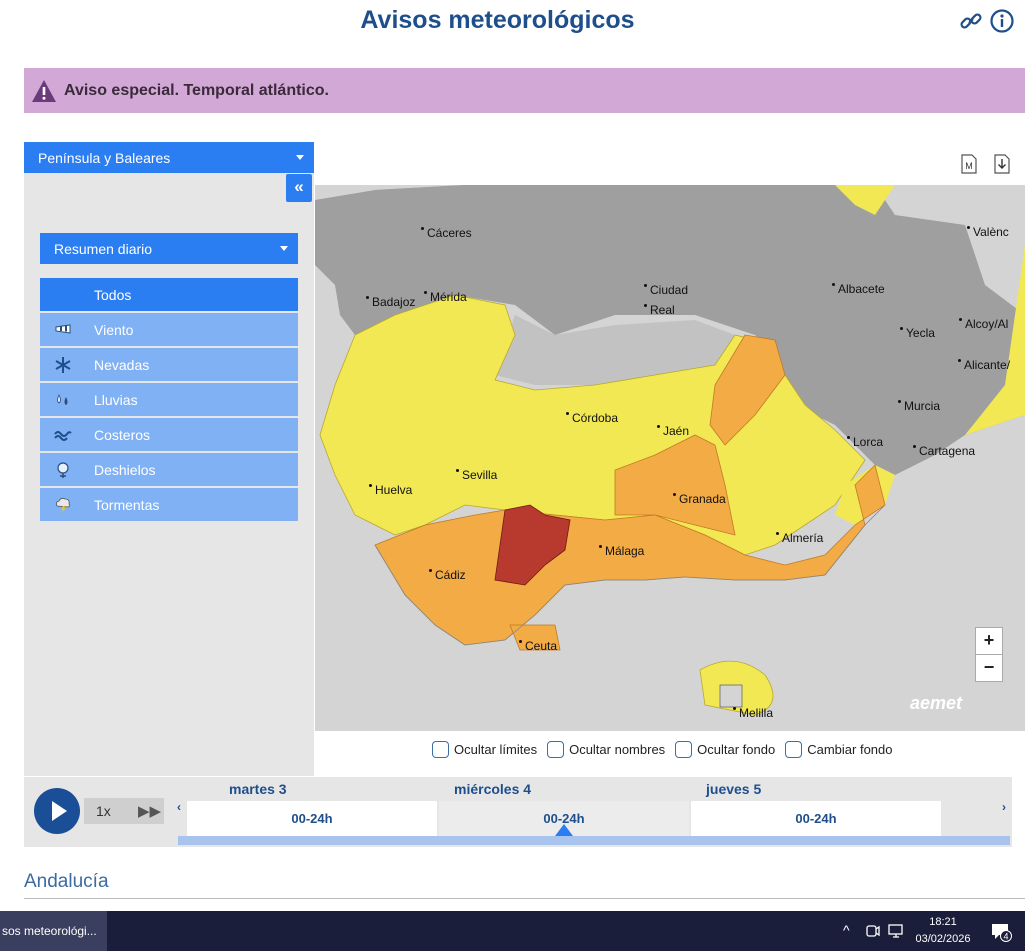 The width and height of the screenshot is (1025, 951). I want to click on city-label: Lorca, so click(865, 442).